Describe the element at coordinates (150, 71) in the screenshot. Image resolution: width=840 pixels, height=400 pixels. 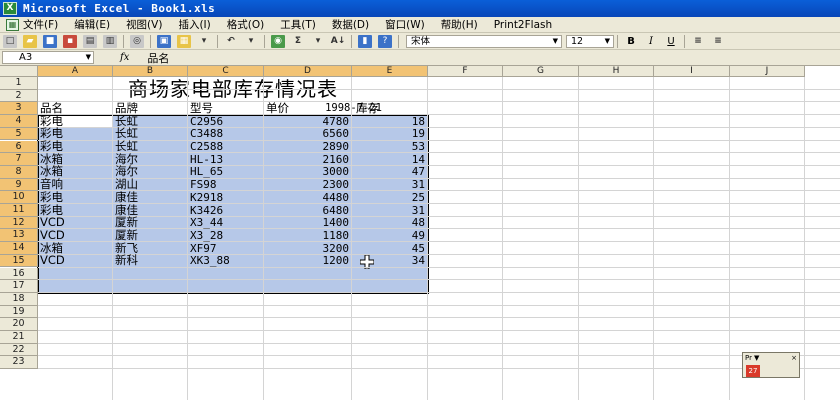
I see `column-header-b: B` at that location.